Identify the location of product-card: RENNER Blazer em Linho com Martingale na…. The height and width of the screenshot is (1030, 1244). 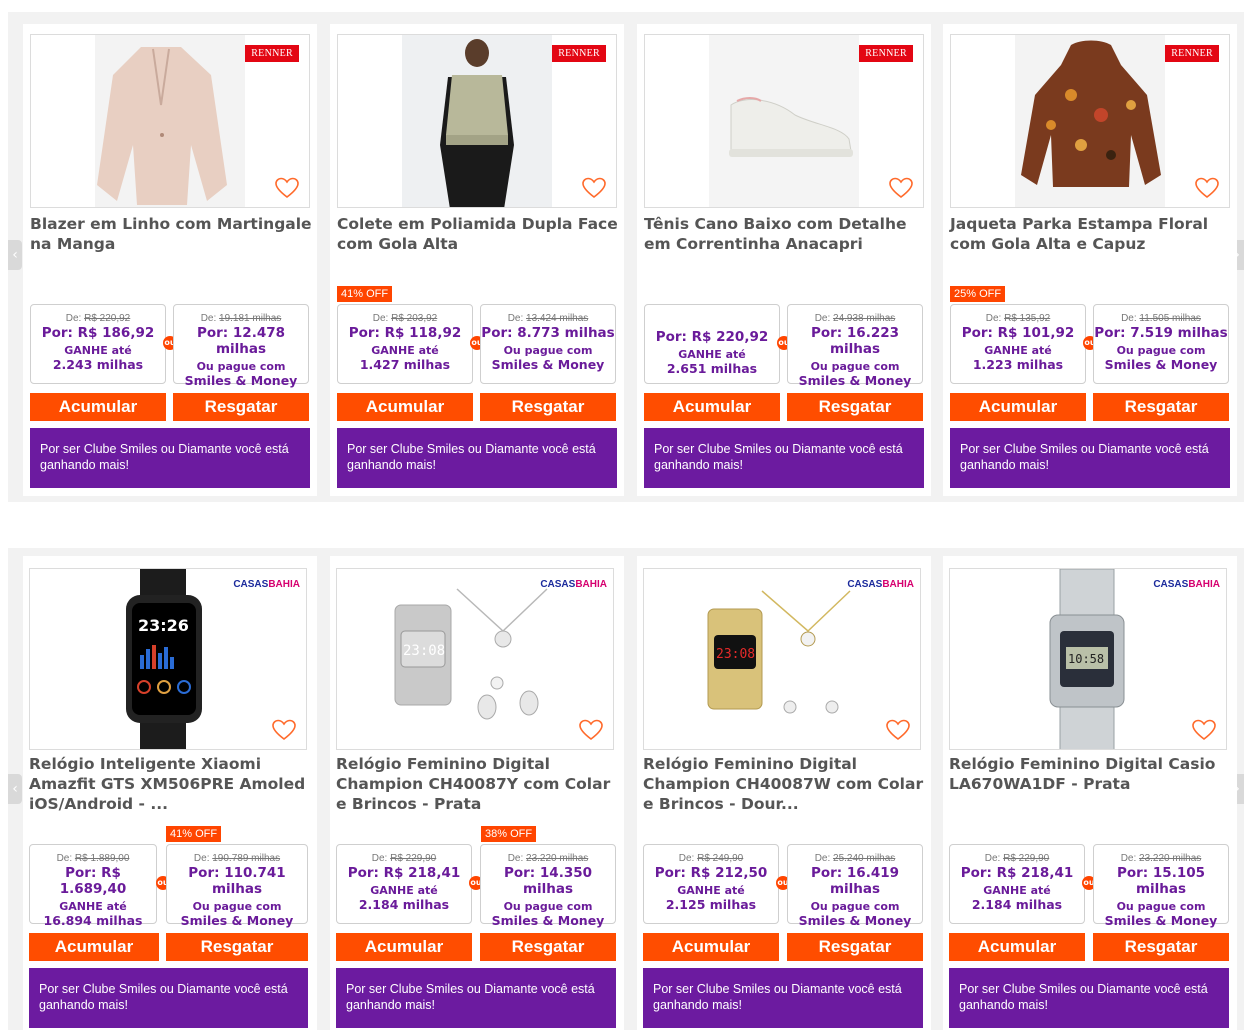
(170, 260).